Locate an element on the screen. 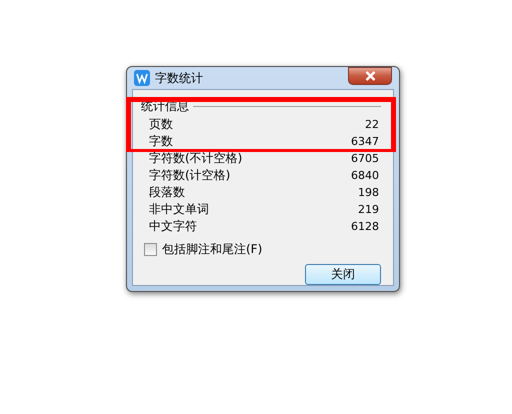  stat-value: 219 is located at coordinates (368, 209).